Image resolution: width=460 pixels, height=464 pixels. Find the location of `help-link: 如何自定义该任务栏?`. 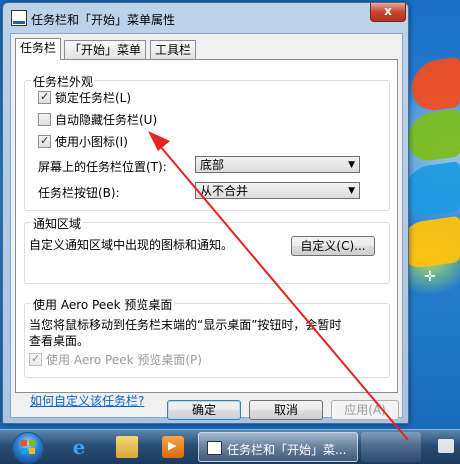

help-link: 如何自定义该任务栏? is located at coordinates (87, 400).